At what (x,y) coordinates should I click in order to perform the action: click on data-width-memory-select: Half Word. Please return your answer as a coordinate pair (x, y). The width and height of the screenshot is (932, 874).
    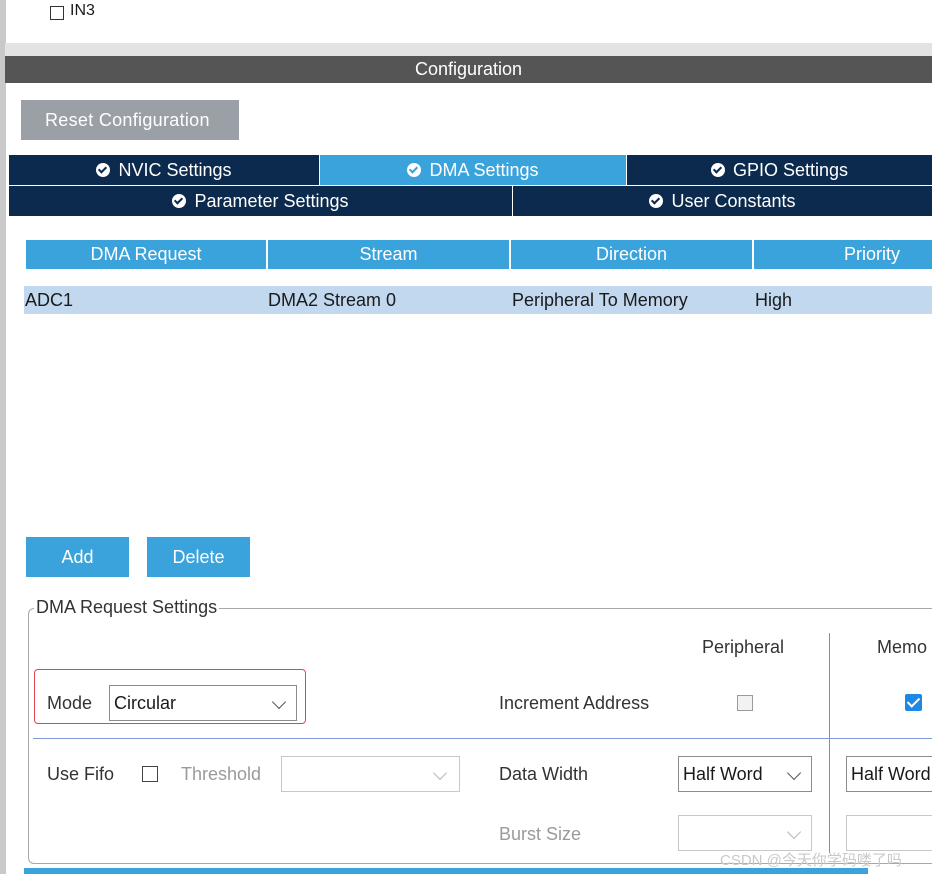
    Looking at the image, I should click on (889, 774).